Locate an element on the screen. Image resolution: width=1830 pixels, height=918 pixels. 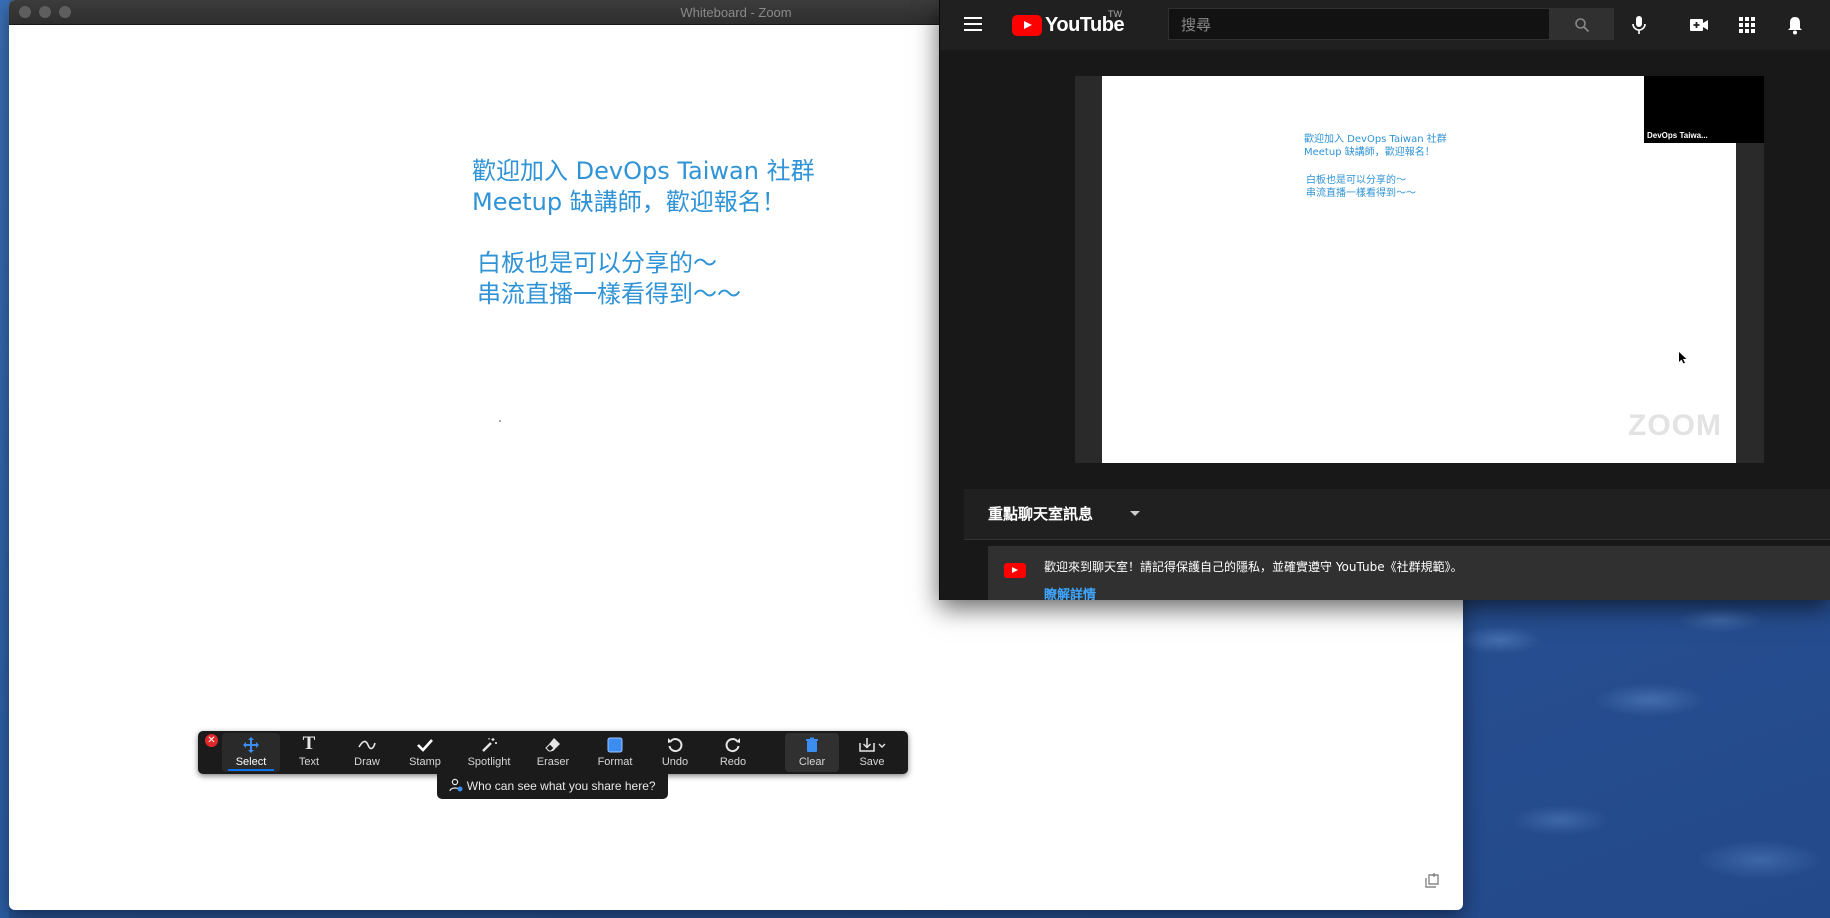
text-tool-button: T Text is located at coordinates (309, 752).